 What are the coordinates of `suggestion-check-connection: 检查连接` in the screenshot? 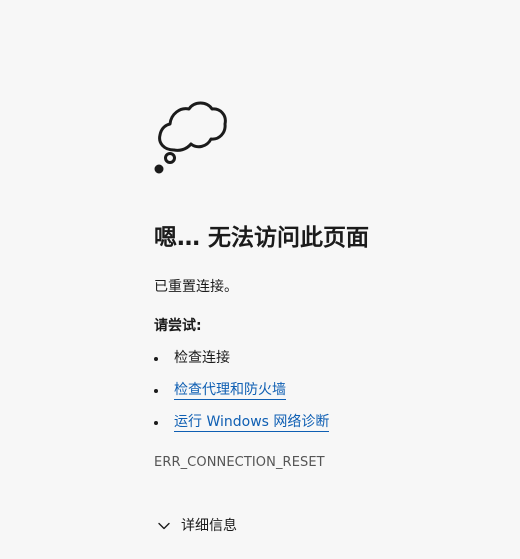 It's located at (241, 361).